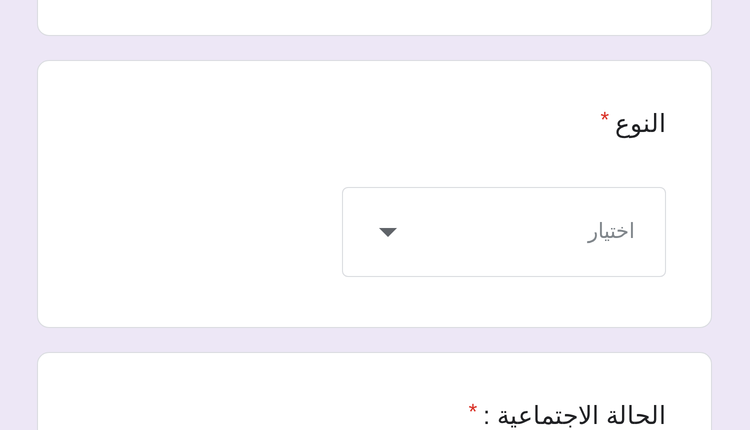  What do you see at coordinates (504, 232) in the screenshot?
I see `dropdown: اختيار` at bounding box center [504, 232].